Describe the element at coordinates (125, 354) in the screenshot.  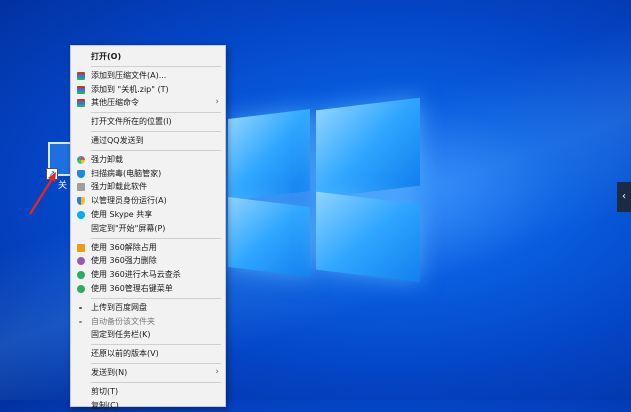
I see `menu-item-label: 还原以前的版本(V)` at that location.